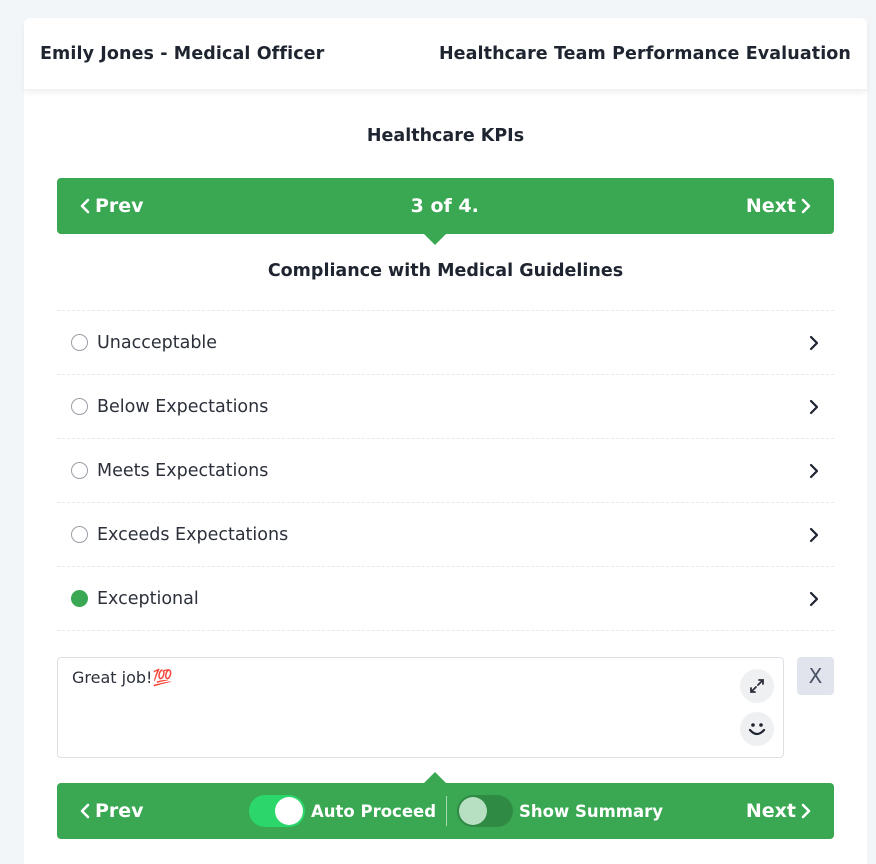  What do you see at coordinates (591, 811) in the screenshot?
I see `show-summary-label: Show Summary` at bounding box center [591, 811].